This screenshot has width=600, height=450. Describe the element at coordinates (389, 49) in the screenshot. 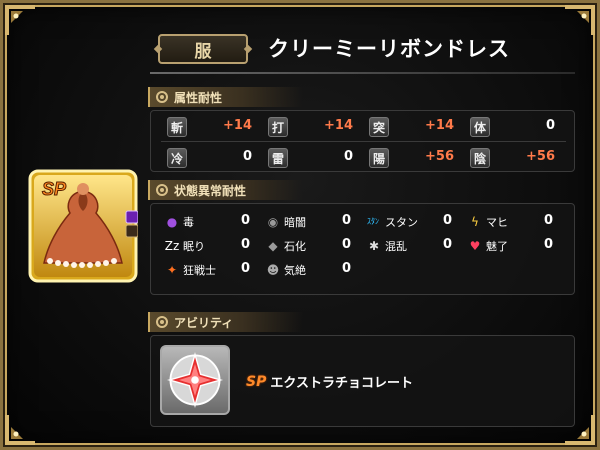

I see `item-title: クリーミーリボンドレス` at that location.